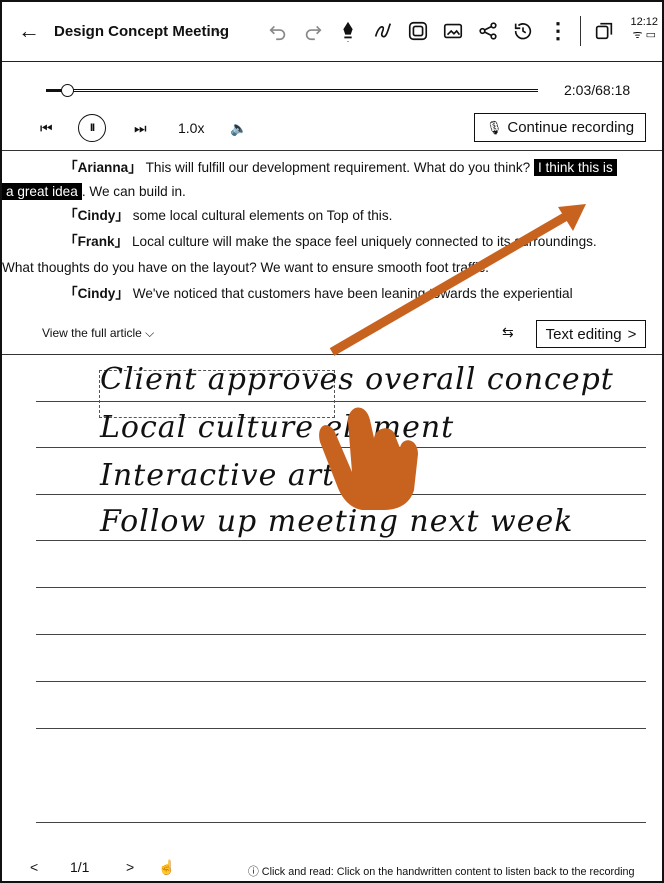 This screenshot has width=664, height=883. I want to click on prev-page-icon: <, so click(34, 867).